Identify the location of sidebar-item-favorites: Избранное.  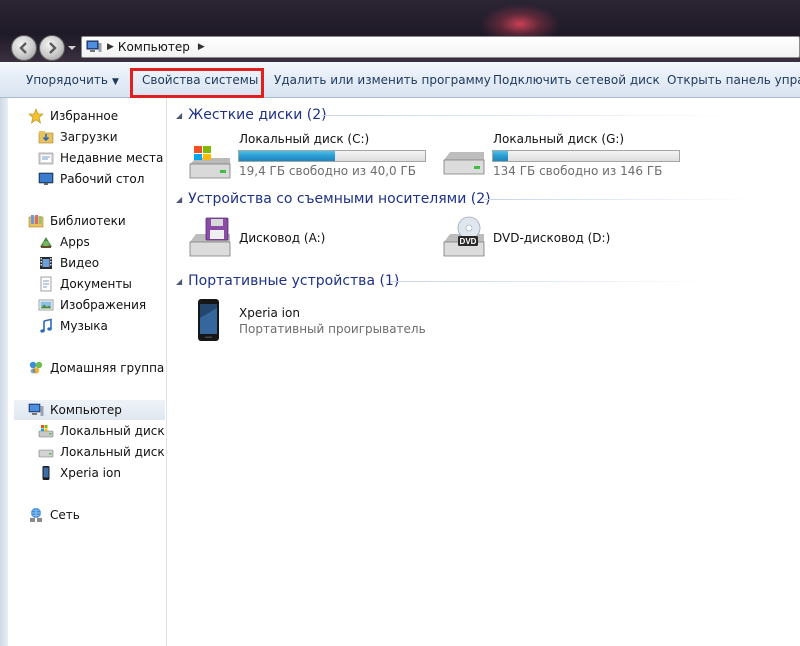
(73, 116).